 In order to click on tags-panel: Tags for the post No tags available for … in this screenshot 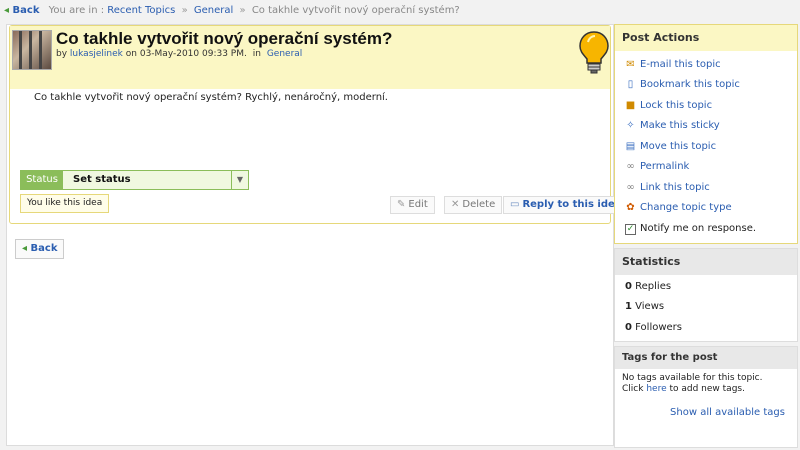, I will do `click(706, 397)`.